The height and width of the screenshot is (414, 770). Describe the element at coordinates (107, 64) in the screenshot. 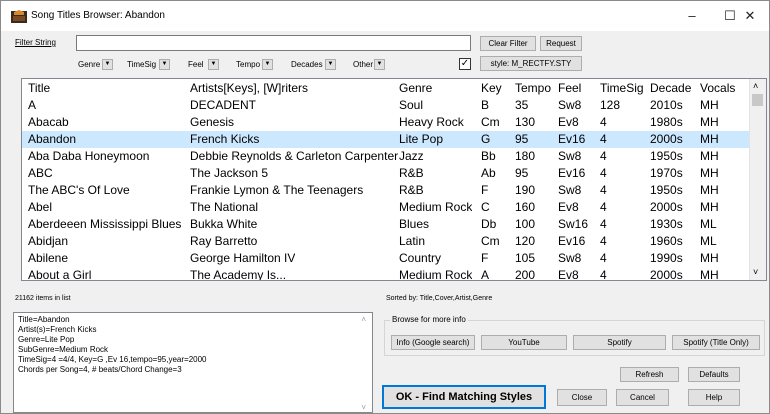

I see `genre-dropdown: ▼` at that location.